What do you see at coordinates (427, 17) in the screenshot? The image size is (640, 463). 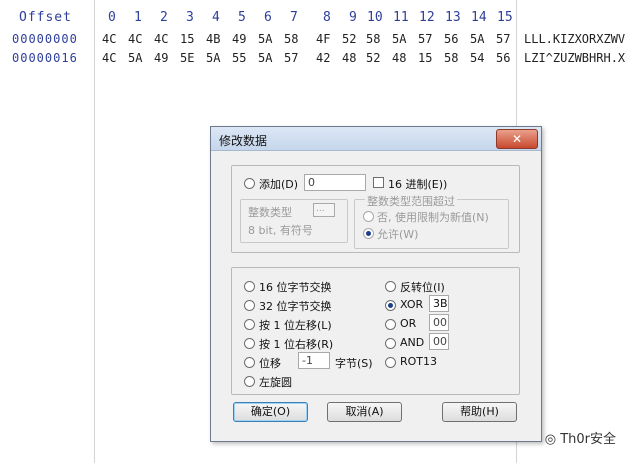 I see `col-header: 12` at bounding box center [427, 17].